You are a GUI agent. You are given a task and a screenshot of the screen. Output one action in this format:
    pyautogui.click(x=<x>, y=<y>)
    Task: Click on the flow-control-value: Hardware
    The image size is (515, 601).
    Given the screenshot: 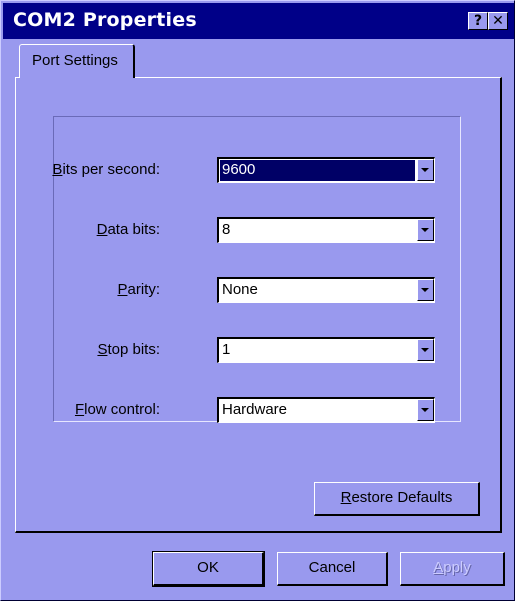 What is the action you would take?
    pyautogui.click(x=255, y=409)
    